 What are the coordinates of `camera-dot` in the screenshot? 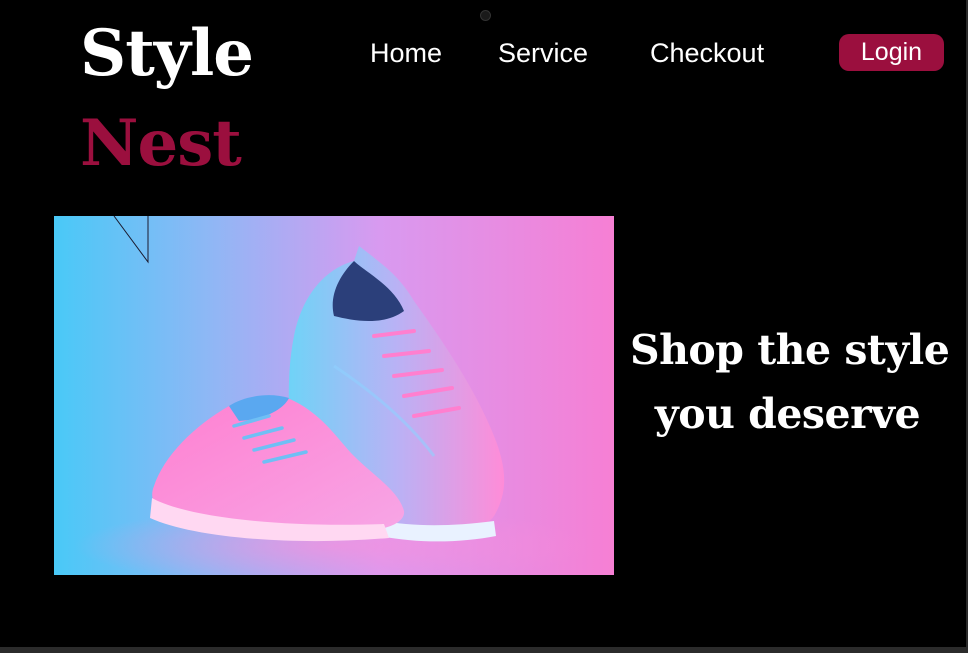 It's located at (485, 15).